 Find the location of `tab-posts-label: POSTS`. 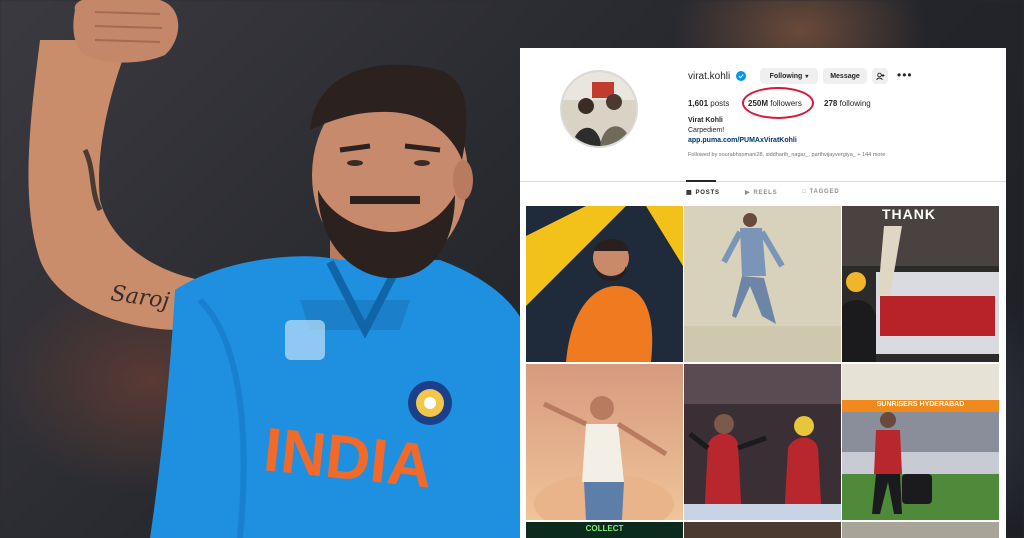

tab-posts-label: POSTS is located at coordinates (707, 192).